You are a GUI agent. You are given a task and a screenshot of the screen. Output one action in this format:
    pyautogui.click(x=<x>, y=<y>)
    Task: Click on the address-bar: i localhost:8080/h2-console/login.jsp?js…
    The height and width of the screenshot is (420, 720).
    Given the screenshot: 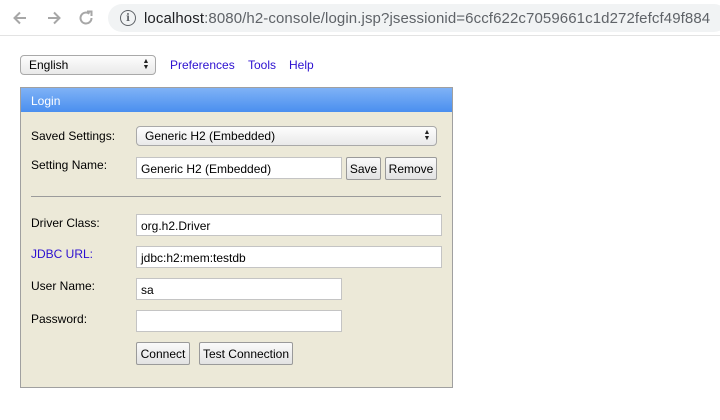 What is the action you would take?
    pyautogui.click(x=414, y=18)
    